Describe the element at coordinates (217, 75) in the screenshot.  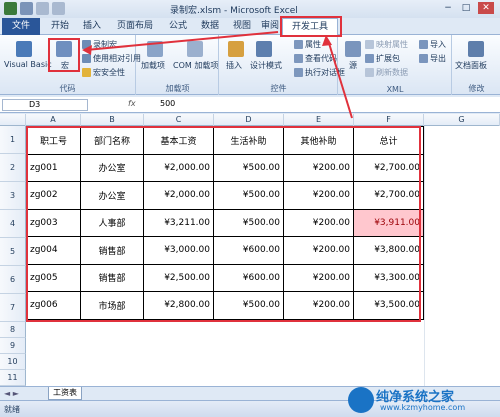
I see `annotation-arrows` at that location.